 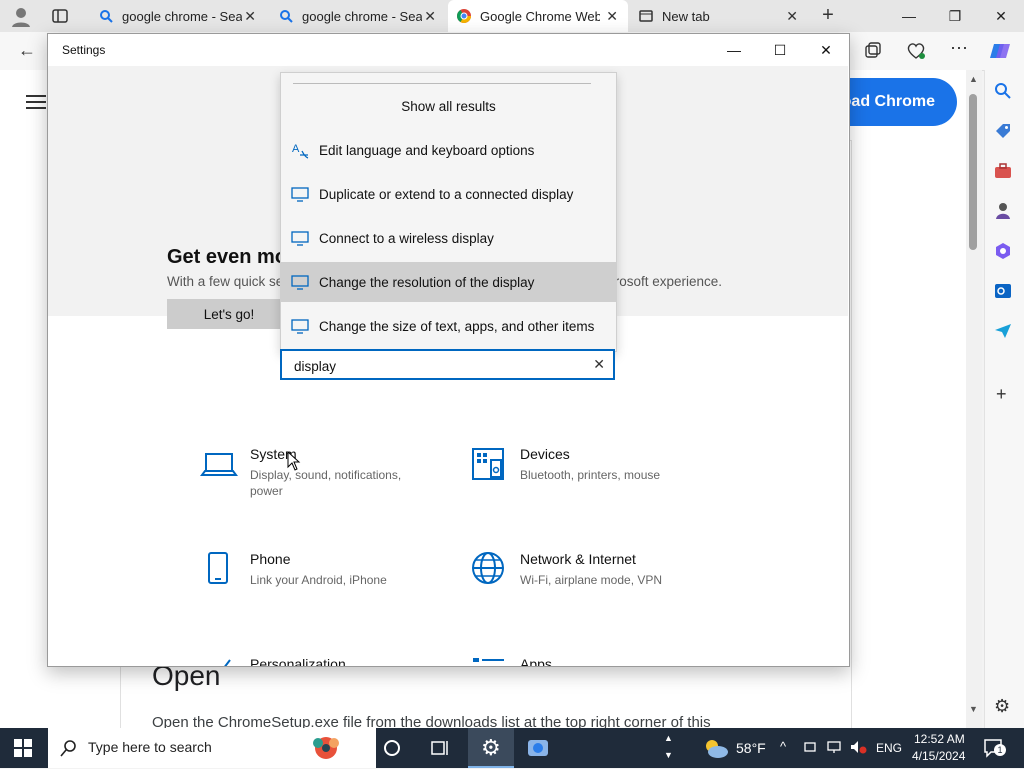 I want to click on keyboard-printer-icon, so click(x=490, y=466).